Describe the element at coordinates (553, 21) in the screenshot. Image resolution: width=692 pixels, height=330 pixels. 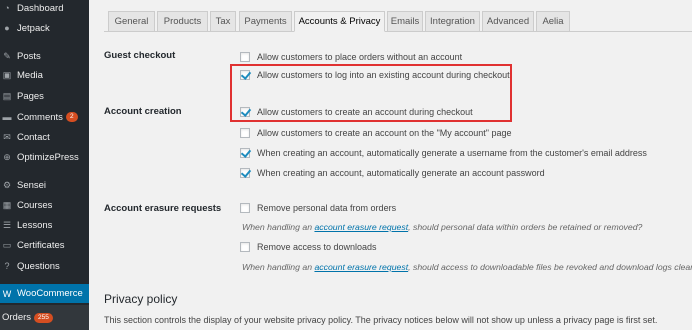
I see `tab-aelia: Aelia` at that location.